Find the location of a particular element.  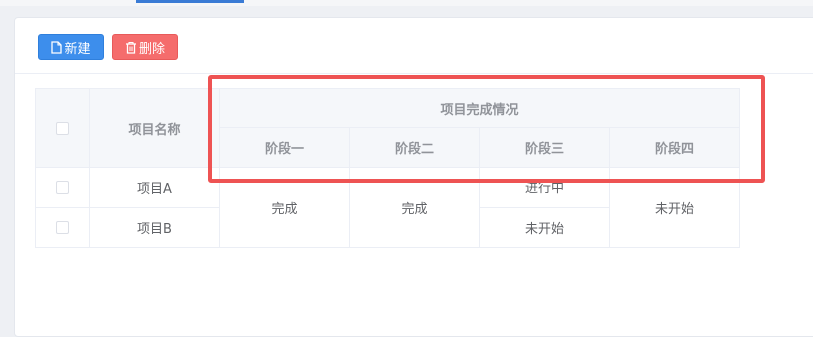

select-all-checkbox is located at coordinates (62, 128).